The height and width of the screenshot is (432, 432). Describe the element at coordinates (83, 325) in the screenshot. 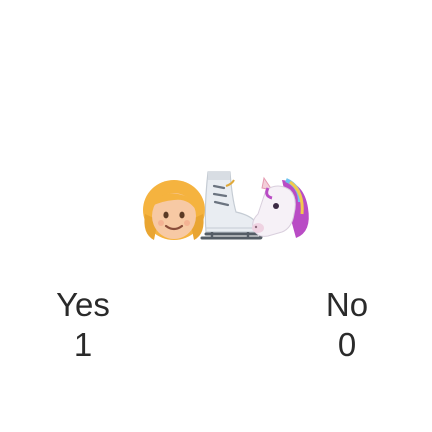

I see `answer-yes: Yes 1` at that location.